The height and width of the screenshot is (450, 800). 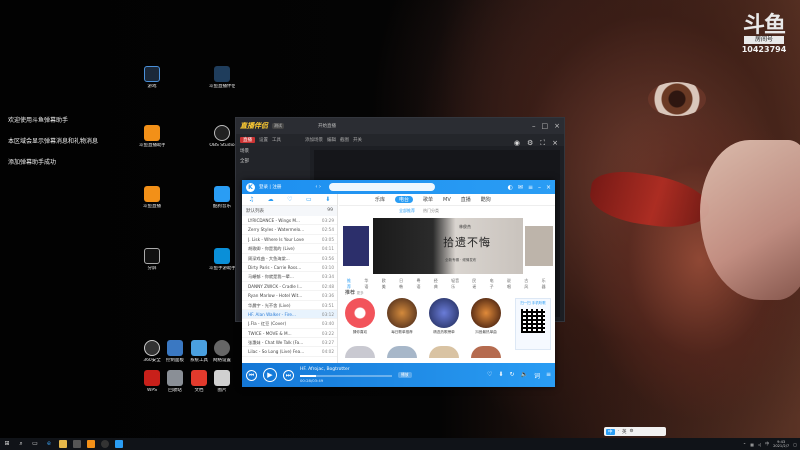 I want to click on song-row: LYRICDANCE - Wings M... 03:29, so click(x=289, y=221).